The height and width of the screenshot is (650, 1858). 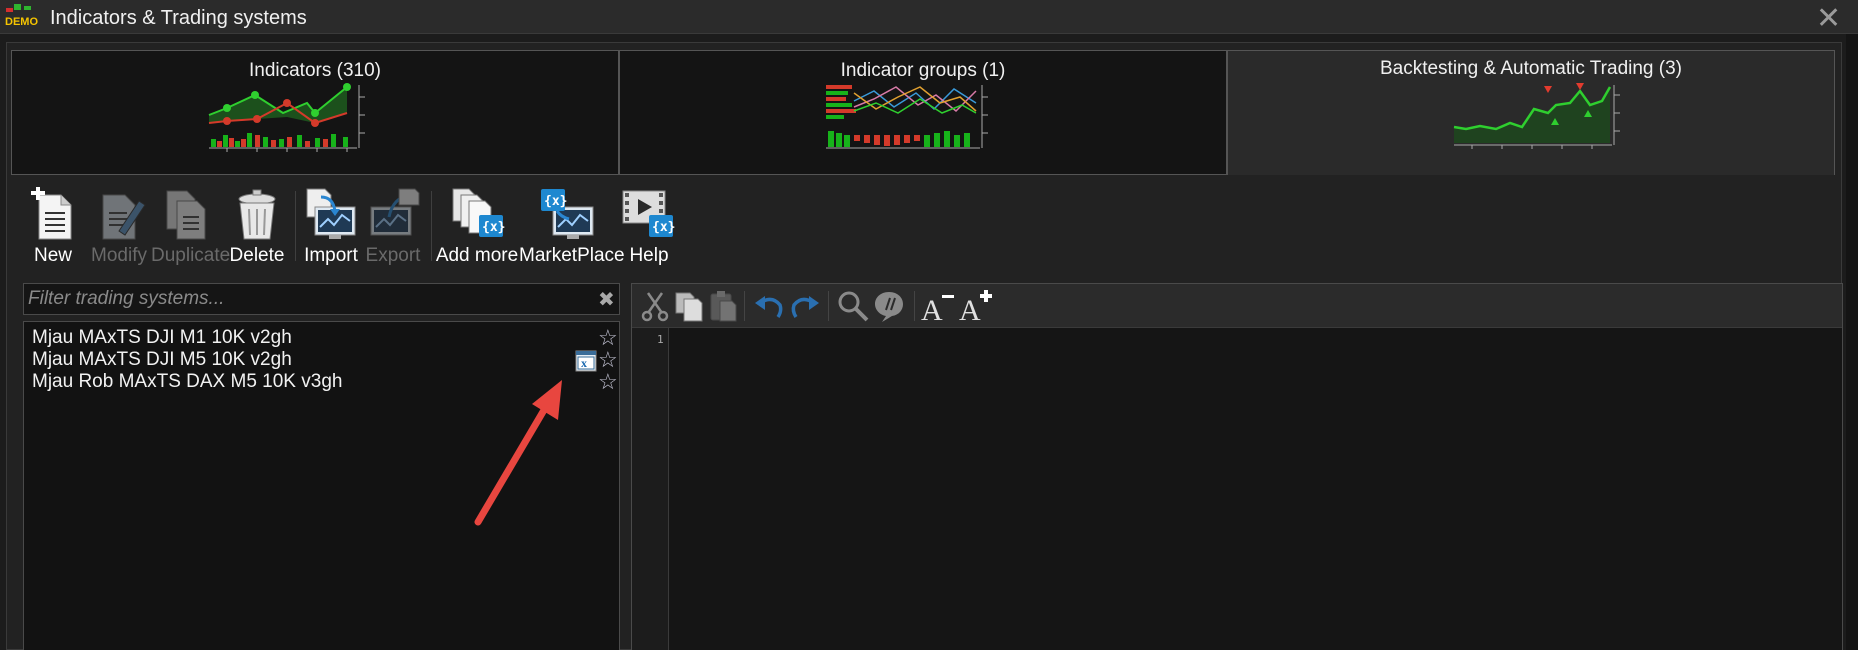 What do you see at coordinates (124, 217) in the screenshot?
I see `modify-icon` at bounding box center [124, 217].